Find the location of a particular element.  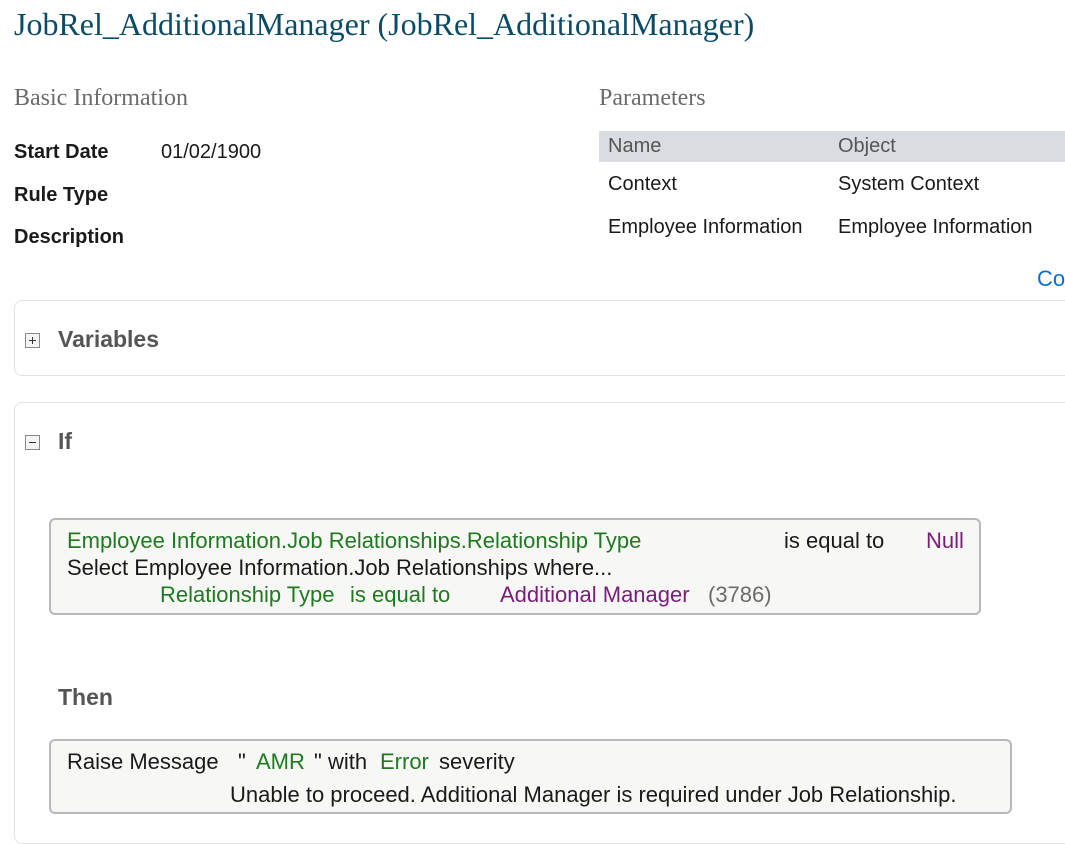

rule-type-label: Rule Type is located at coordinates (61, 195).